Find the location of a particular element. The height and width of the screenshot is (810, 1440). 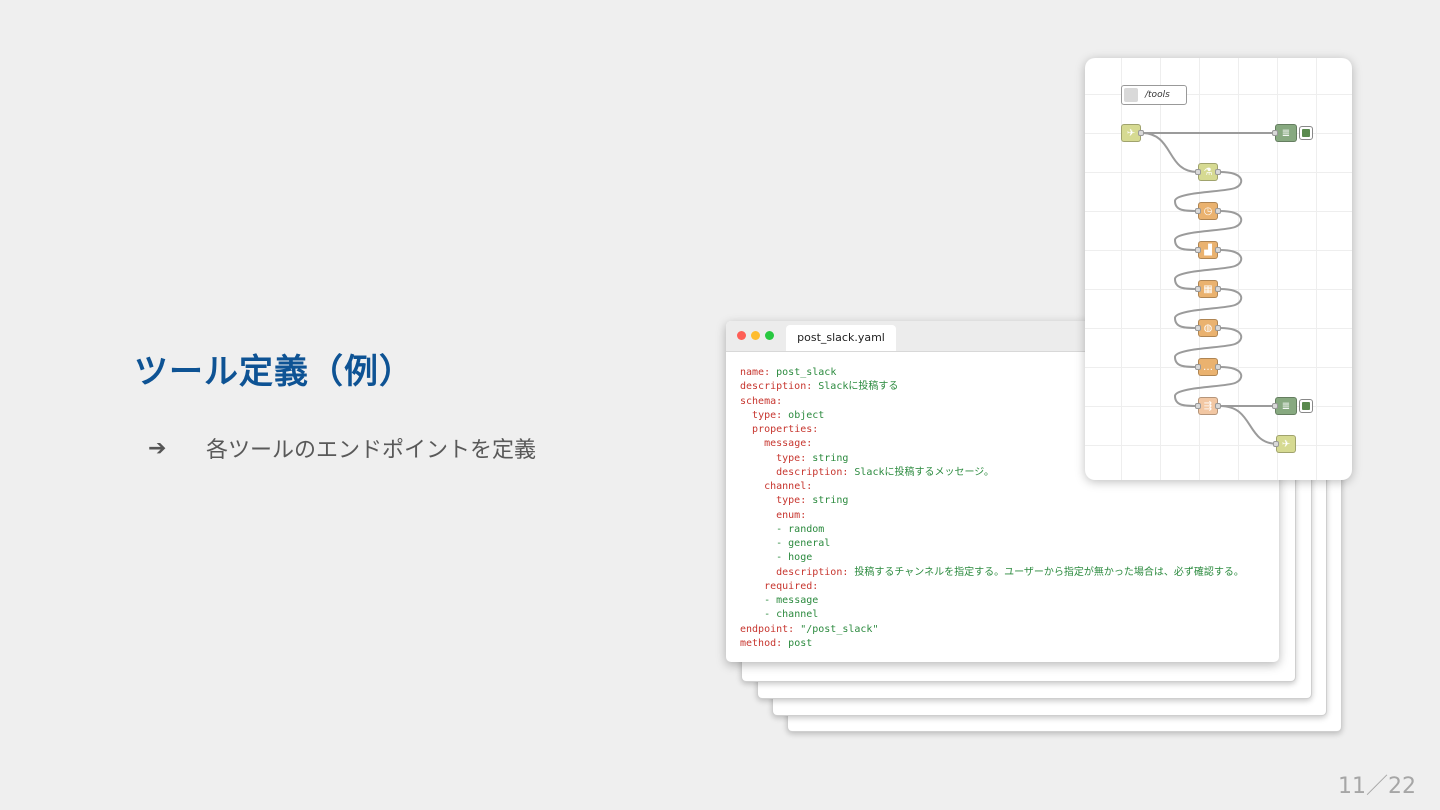

yaml-value: - message is located at coordinates (791, 600).